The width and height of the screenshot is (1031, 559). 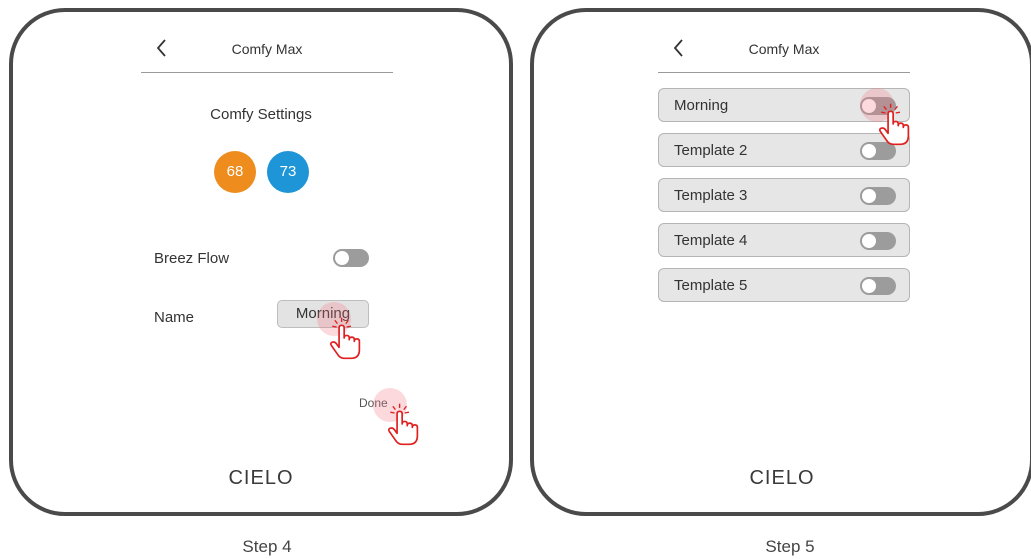 I want to click on template-row-3: Template 3, so click(x=784, y=195).